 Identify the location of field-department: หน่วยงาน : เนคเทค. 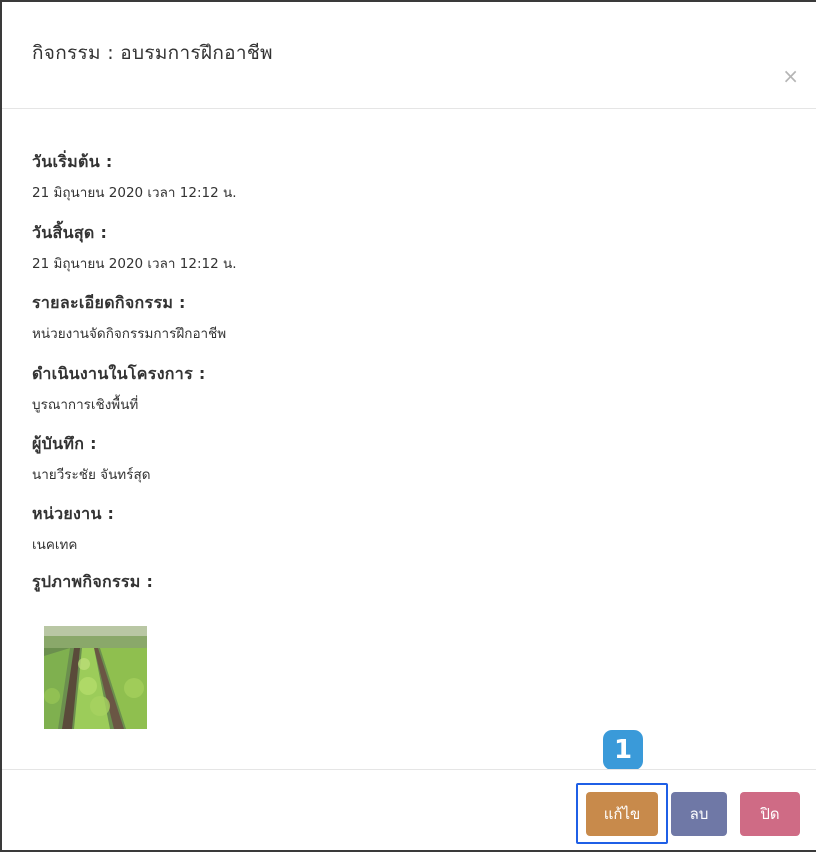
(73, 528).